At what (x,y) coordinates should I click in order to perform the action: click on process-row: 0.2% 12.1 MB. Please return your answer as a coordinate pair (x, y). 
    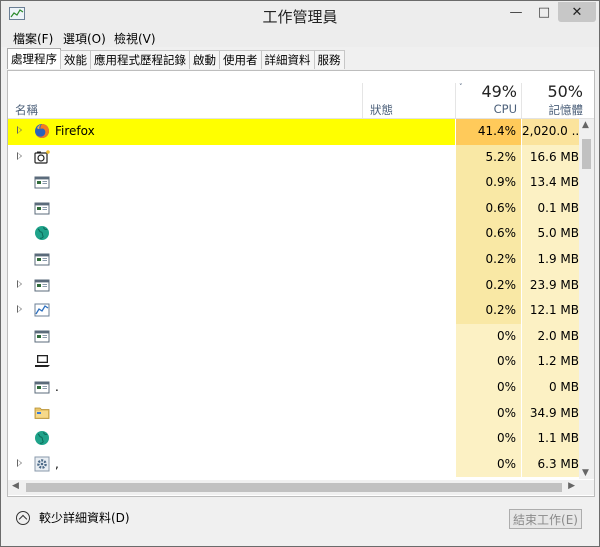
    Looking at the image, I should click on (295, 311).